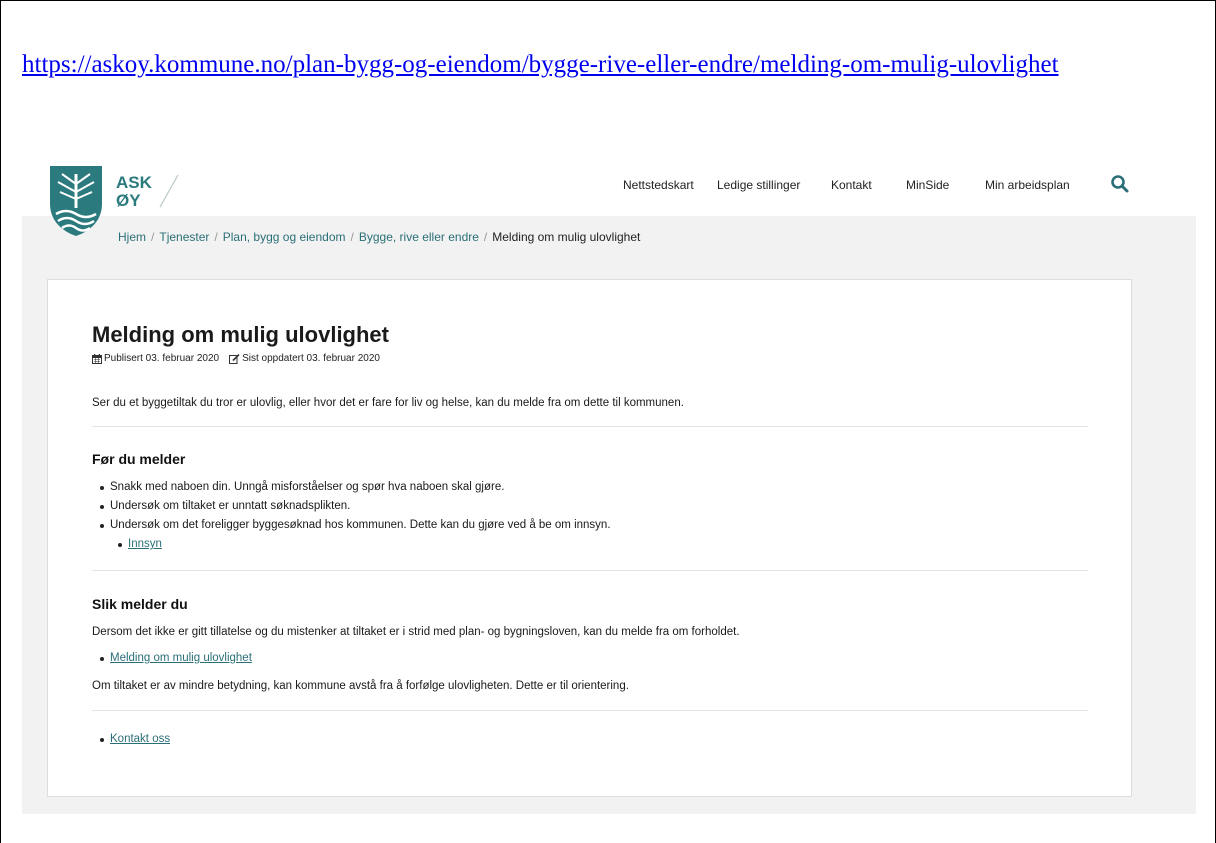 The height and width of the screenshot is (843, 1216). Describe the element at coordinates (758, 185) in the screenshot. I see `nav-vacancies: Ledige stillinger` at that location.